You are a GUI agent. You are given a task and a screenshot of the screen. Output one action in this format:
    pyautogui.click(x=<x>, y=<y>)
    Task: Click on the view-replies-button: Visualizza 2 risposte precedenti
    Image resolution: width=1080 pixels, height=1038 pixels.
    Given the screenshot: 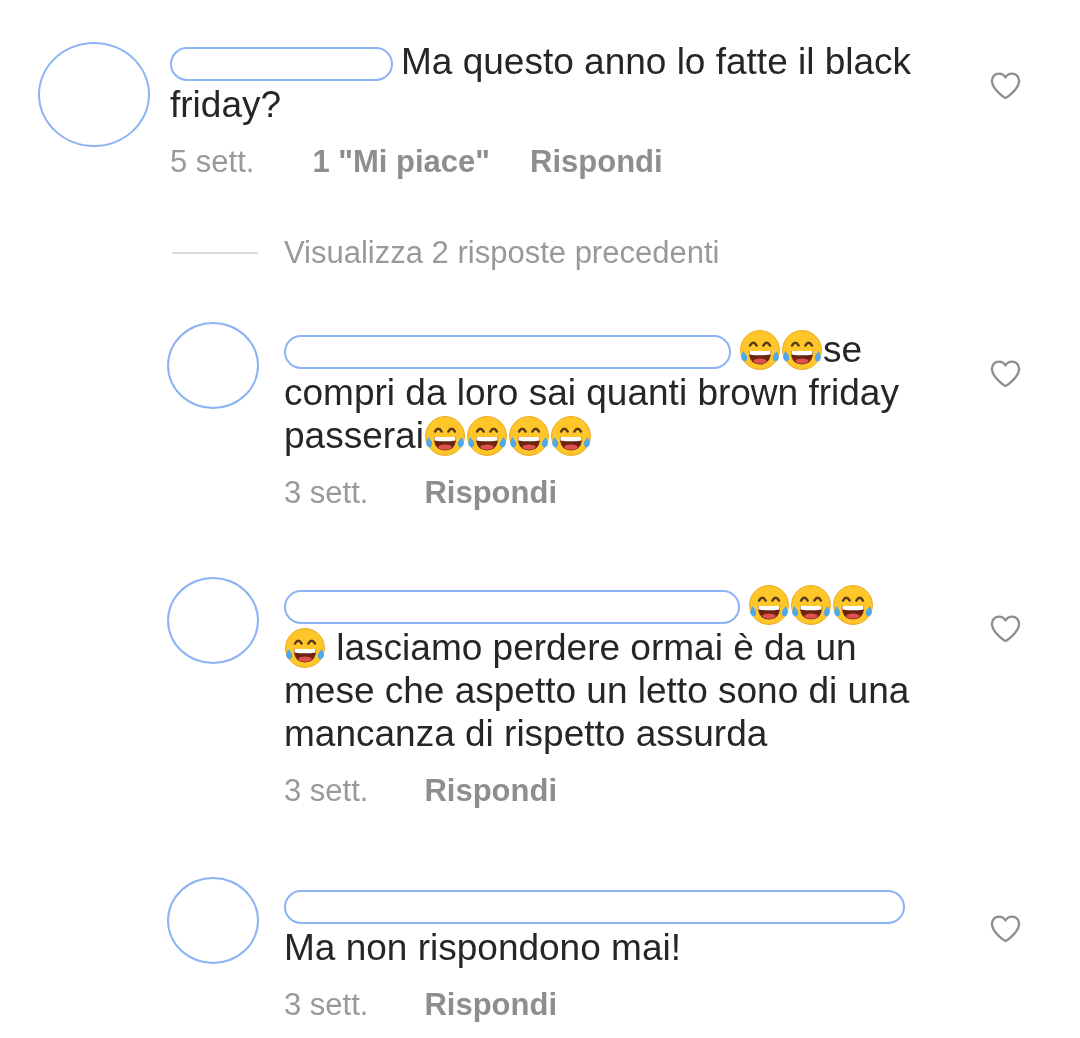 What is the action you would take?
    pyautogui.click(x=502, y=253)
    